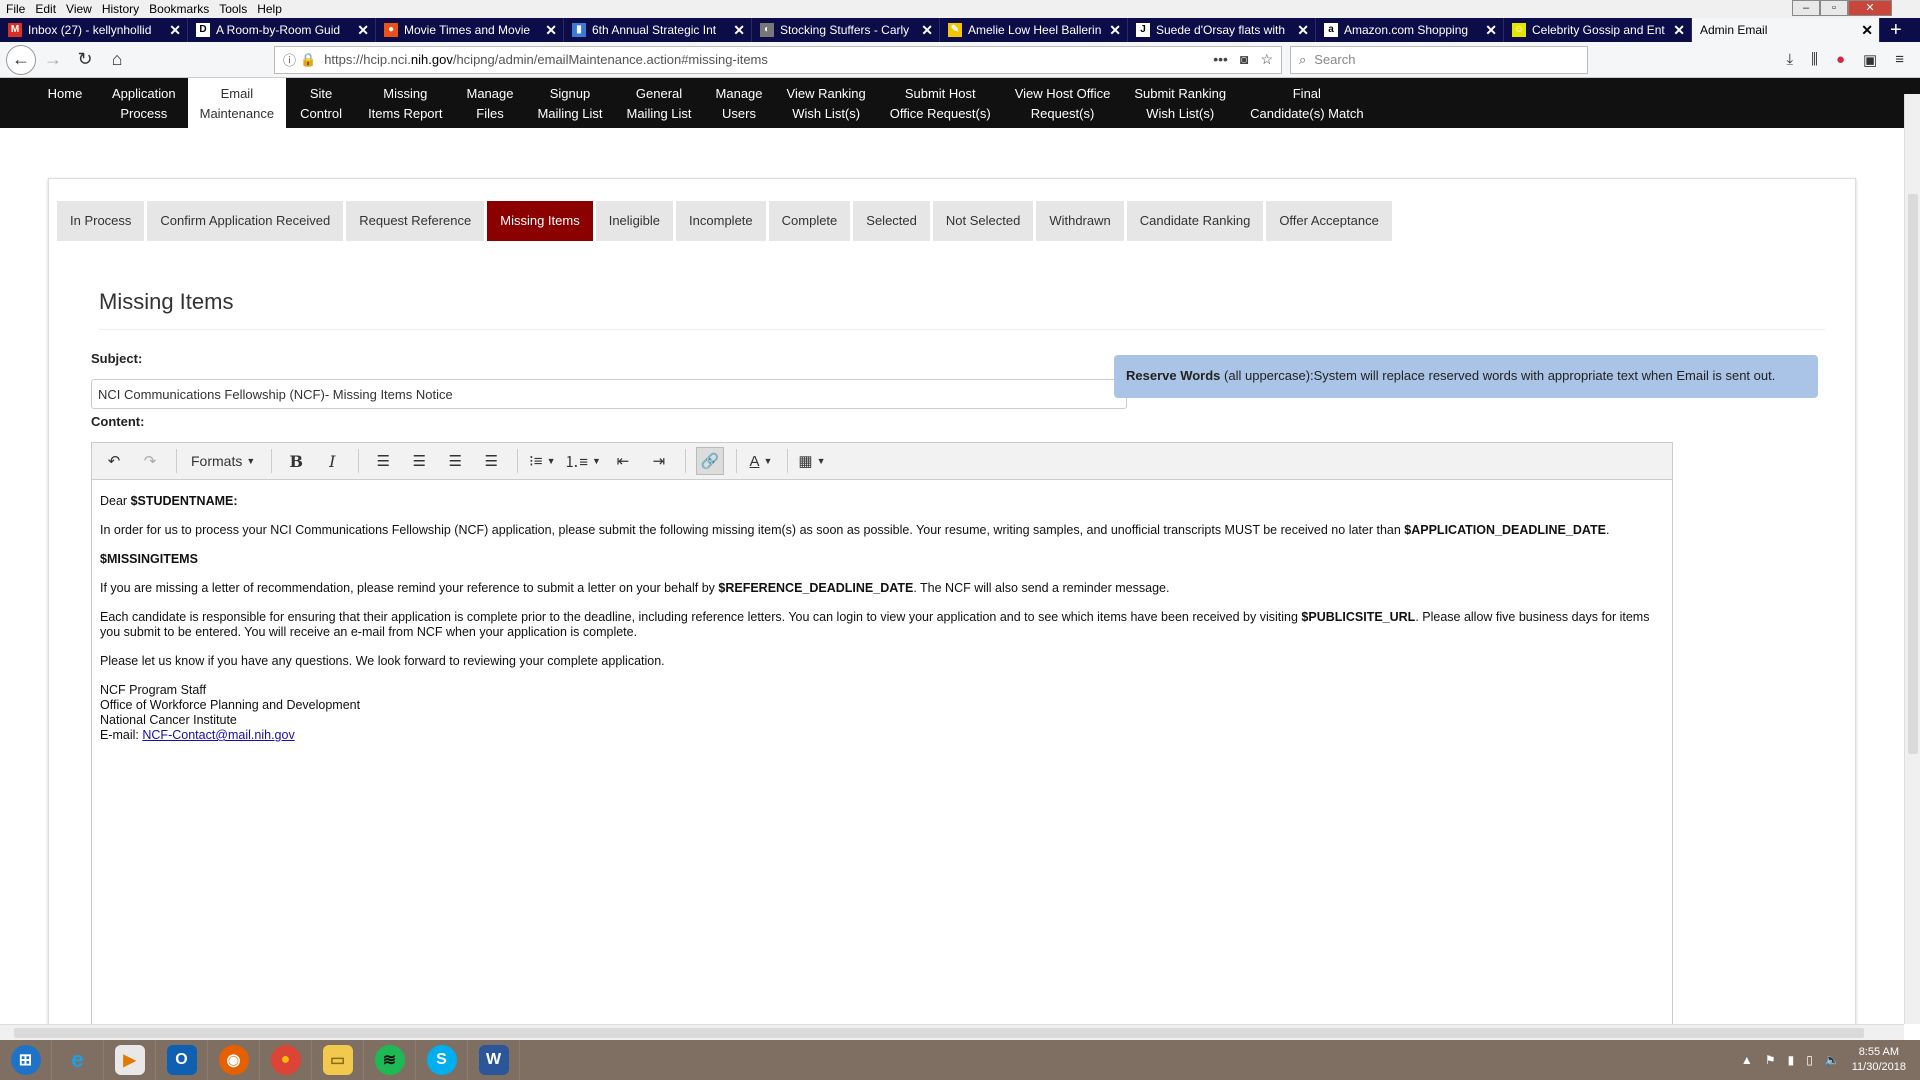  Describe the element at coordinates (491, 461) in the screenshot. I see `justify-button: ☰` at that location.